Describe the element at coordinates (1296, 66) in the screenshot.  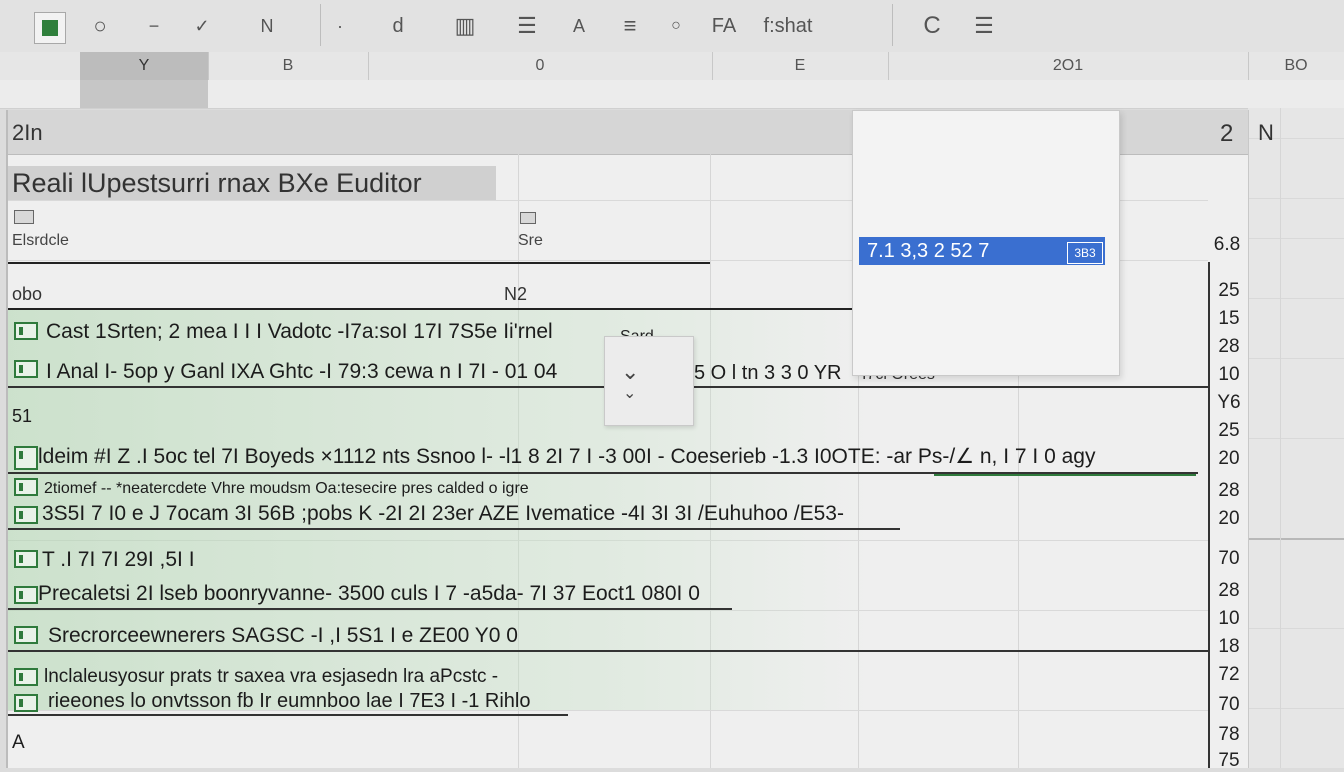
I see `column-header-f: BO` at that location.